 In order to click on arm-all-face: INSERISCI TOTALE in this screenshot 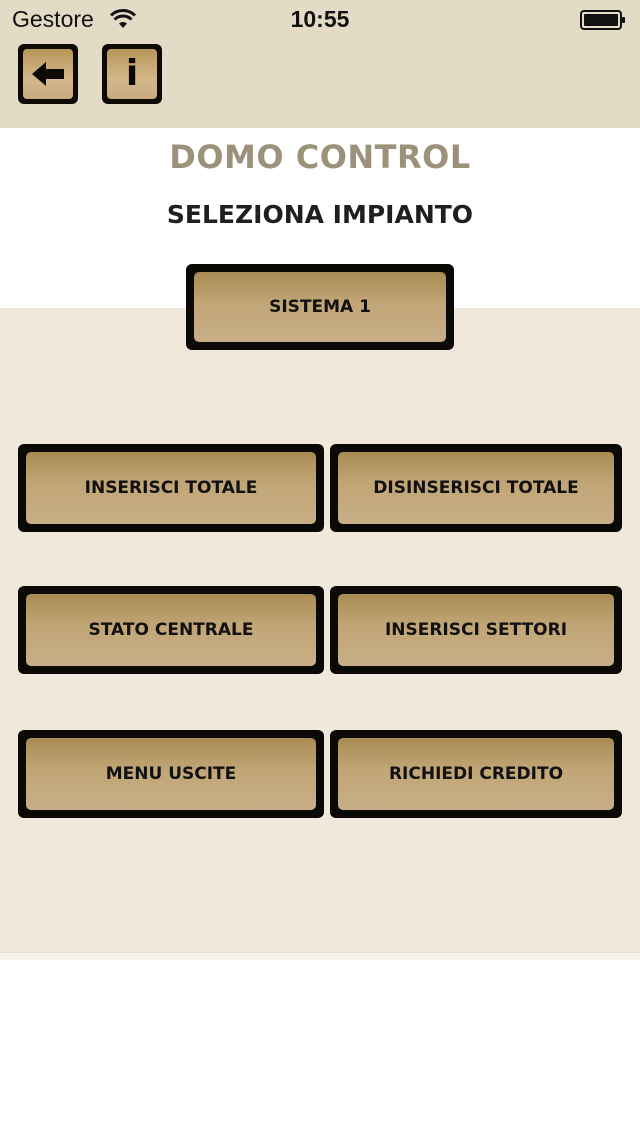, I will do `click(171, 488)`.